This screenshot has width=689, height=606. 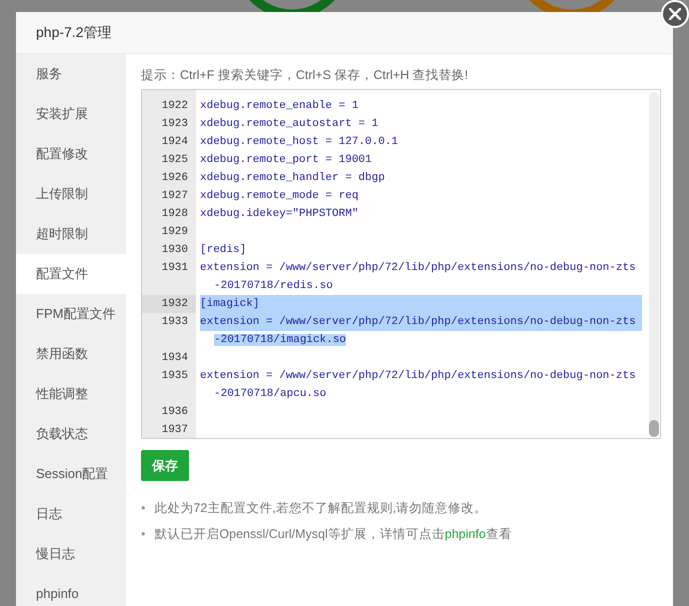 I want to click on sidebar-item: 负载状态, so click(x=71, y=434).